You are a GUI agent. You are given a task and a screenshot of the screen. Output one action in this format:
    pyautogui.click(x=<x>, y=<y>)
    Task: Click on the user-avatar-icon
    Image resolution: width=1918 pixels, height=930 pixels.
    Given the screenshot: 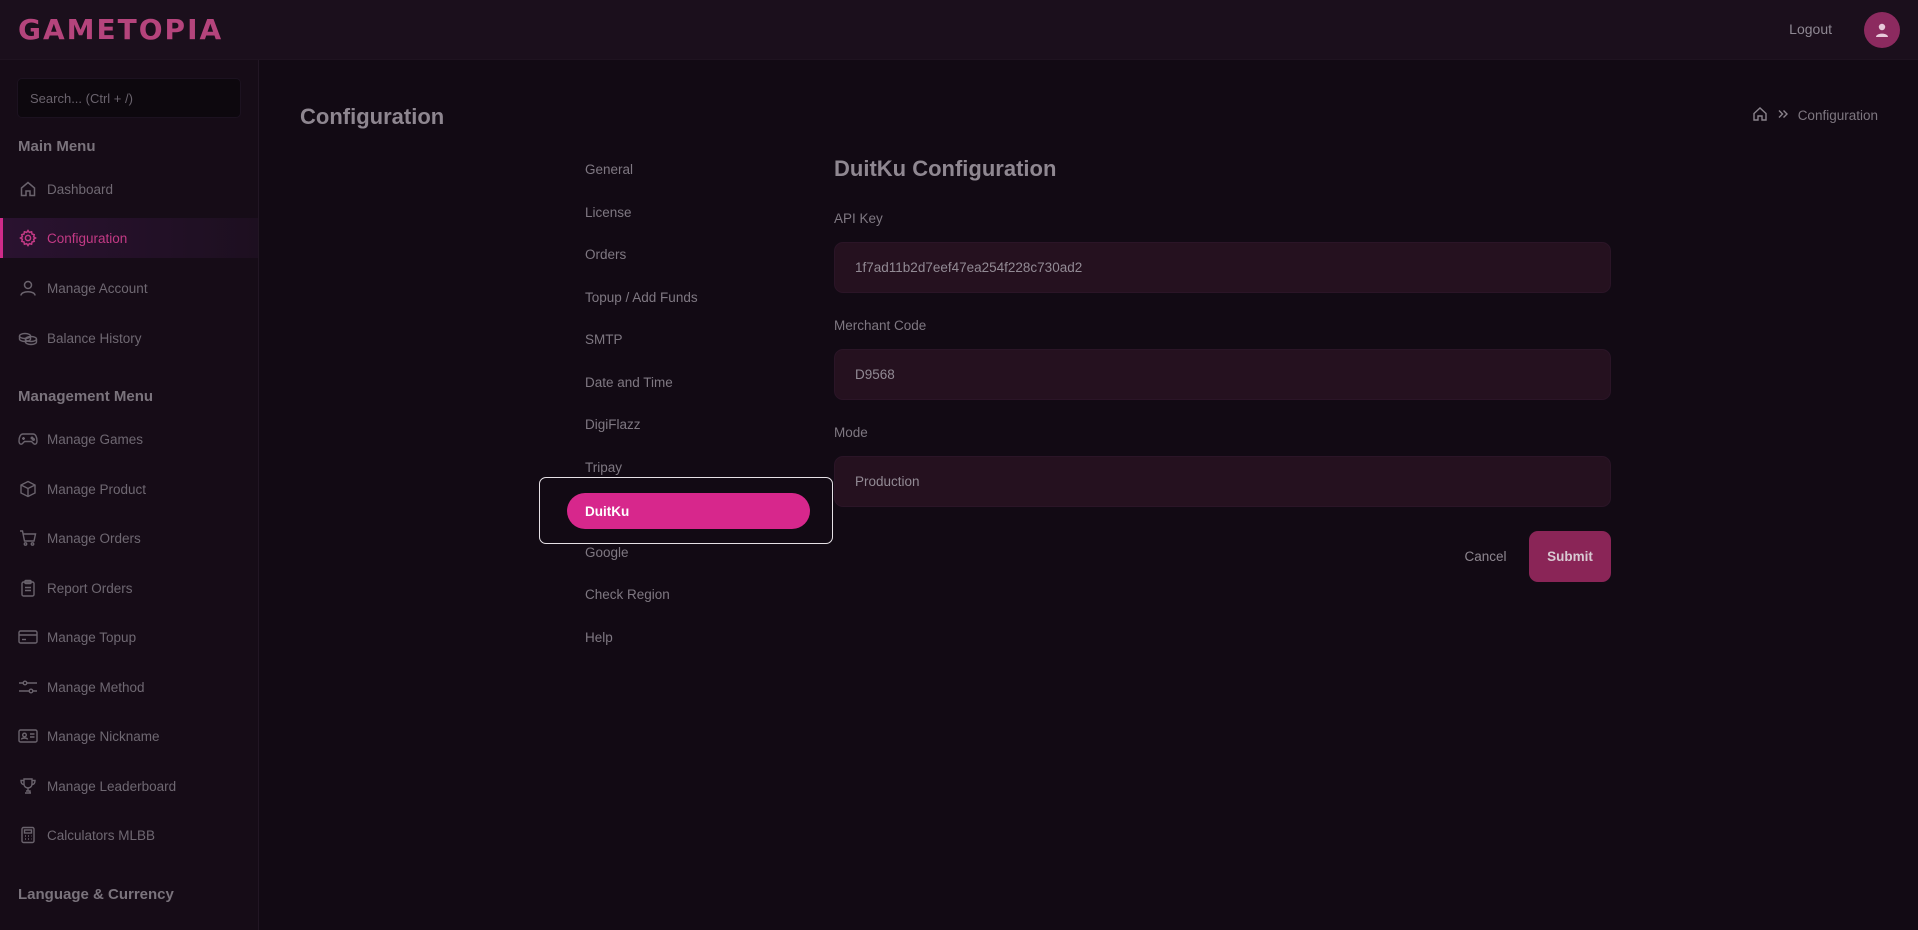 What is the action you would take?
    pyautogui.click(x=1882, y=30)
    